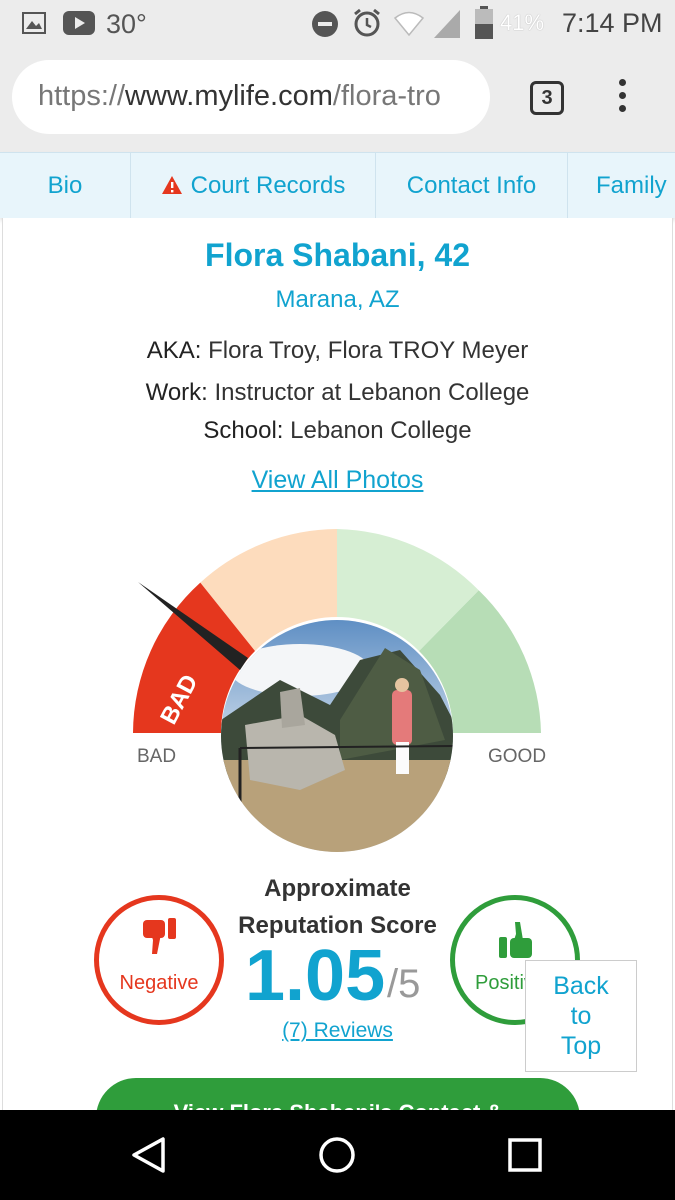 The image size is (675, 1200). What do you see at coordinates (409, 23) in the screenshot?
I see `wifi-icon` at bounding box center [409, 23].